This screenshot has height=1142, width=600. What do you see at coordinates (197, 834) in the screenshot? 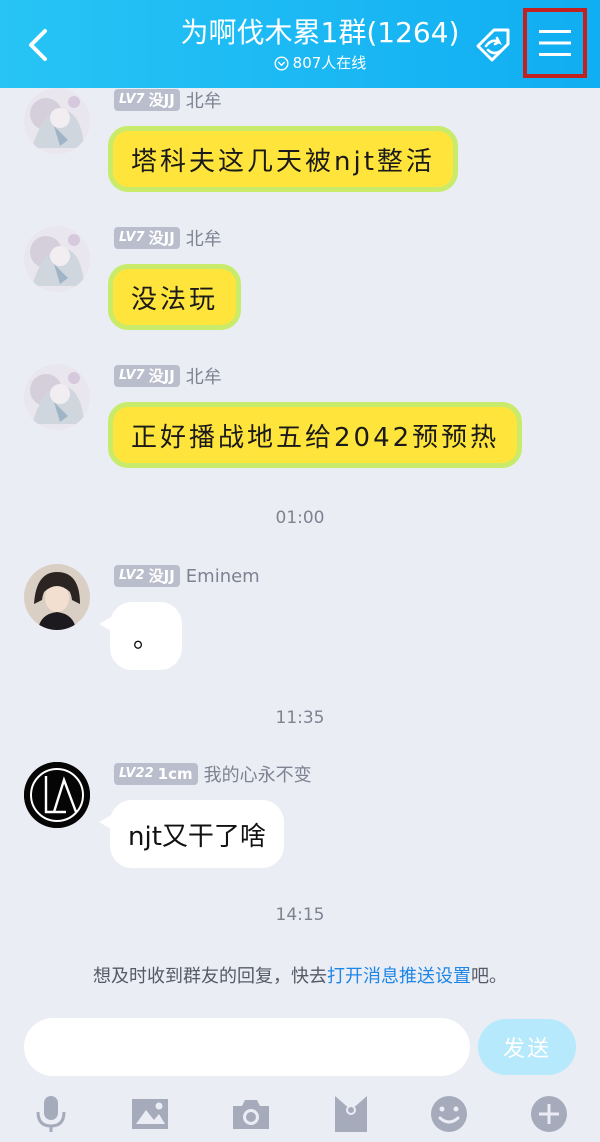
I see `message-bubble: njt又干了啥` at bounding box center [197, 834].